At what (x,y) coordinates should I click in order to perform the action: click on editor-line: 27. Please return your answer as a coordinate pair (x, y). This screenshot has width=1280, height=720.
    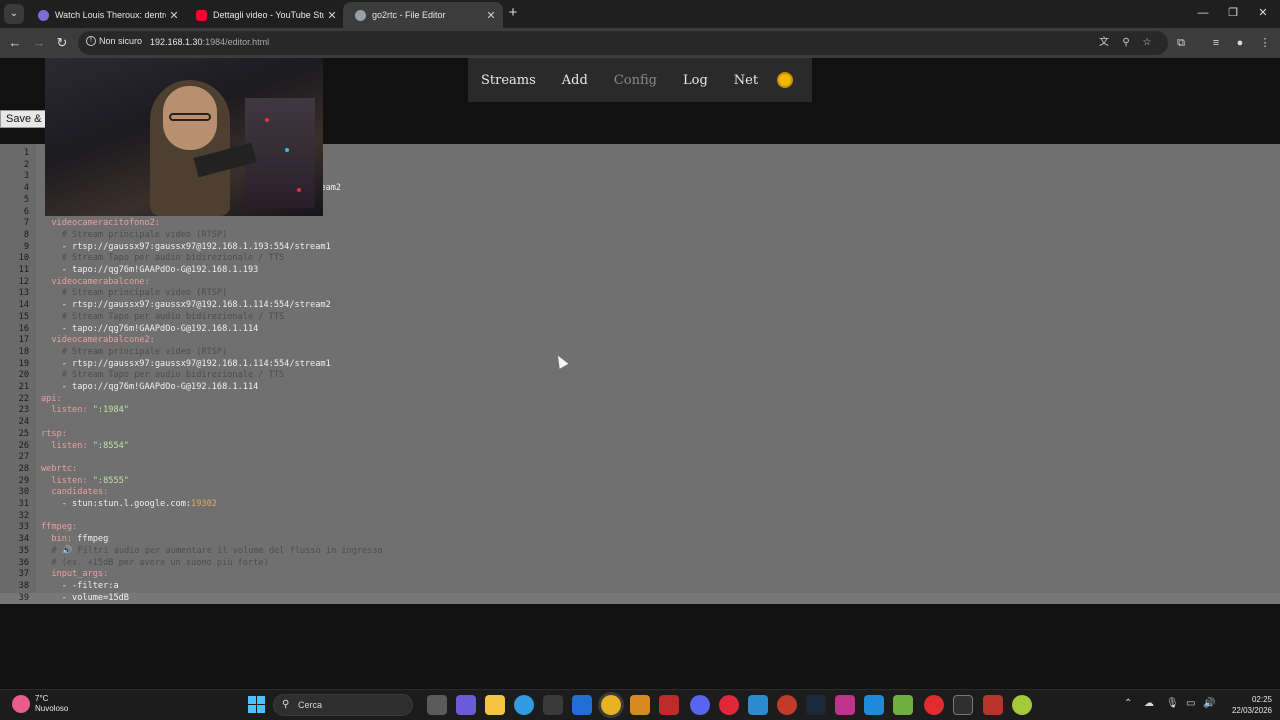
    Looking at the image, I should click on (640, 458).